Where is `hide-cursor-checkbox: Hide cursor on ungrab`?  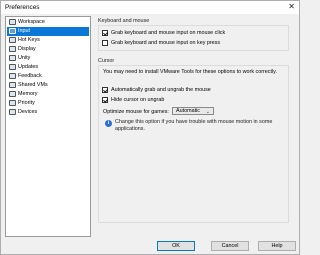
hide-cursor-checkbox: Hide cursor on ungrab is located at coordinates (133, 100).